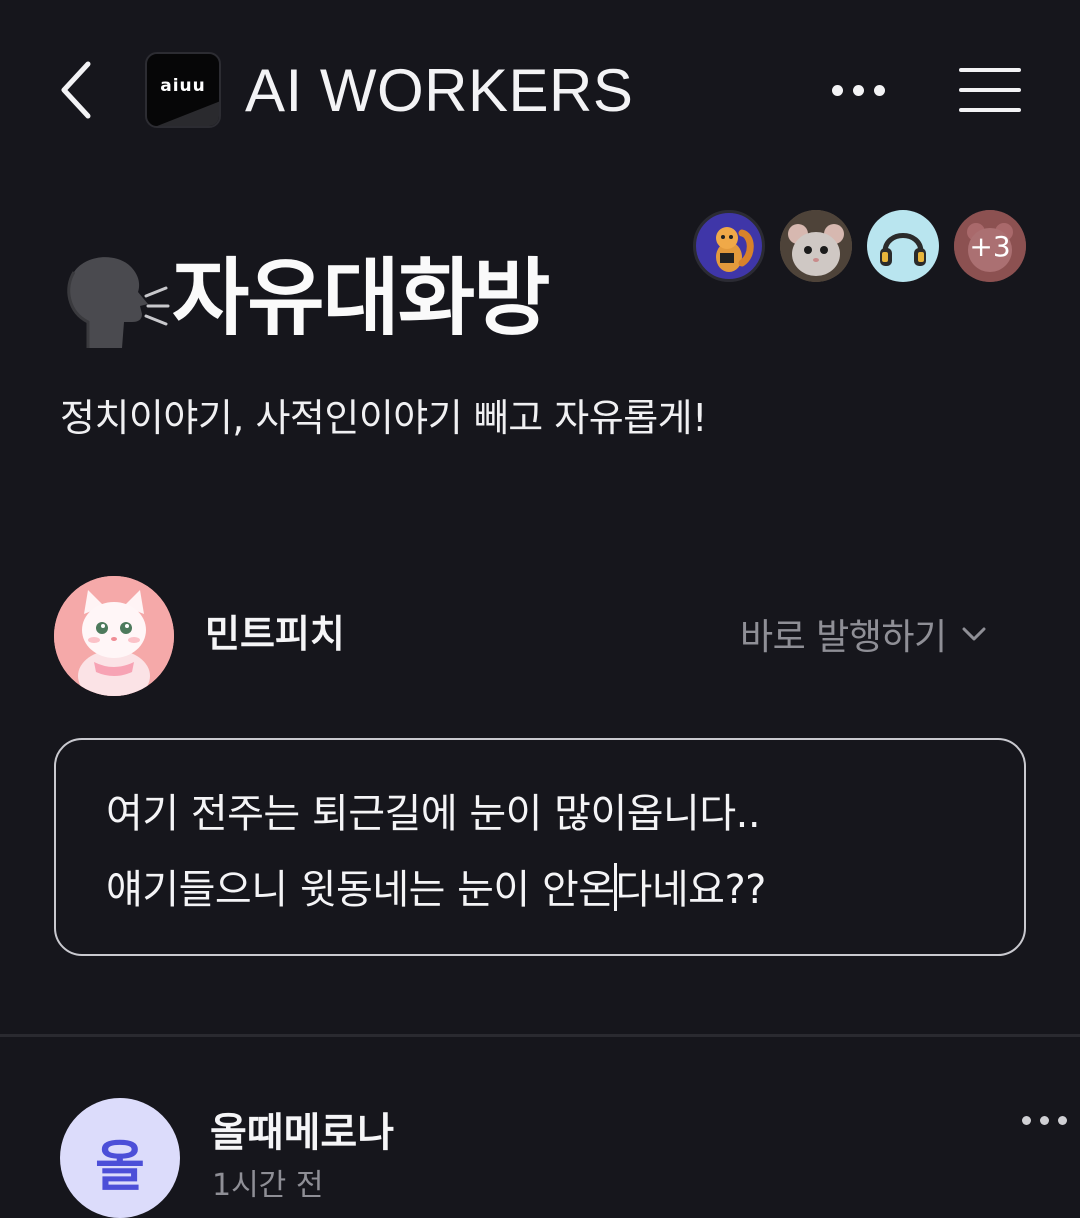  Describe the element at coordinates (439, 91) in the screenshot. I see `brand-title: AI WORKERS` at that location.